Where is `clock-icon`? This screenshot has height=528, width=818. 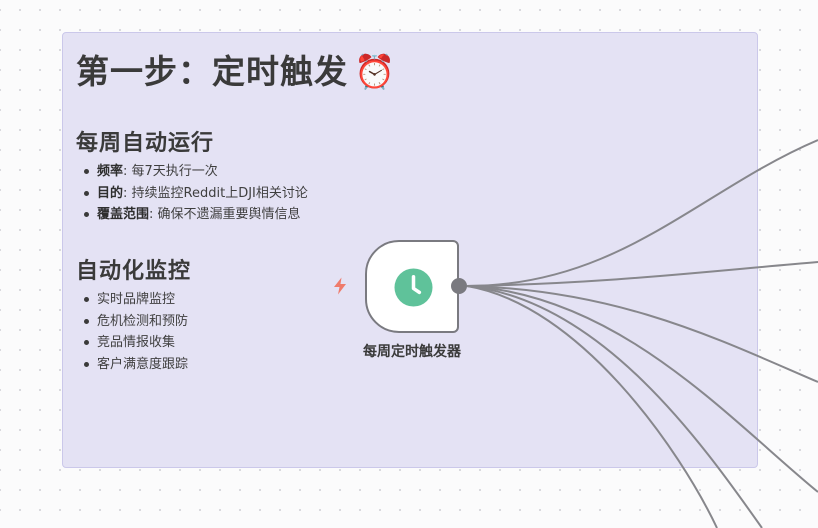 clock-icon is located at coordinates (413, 287).